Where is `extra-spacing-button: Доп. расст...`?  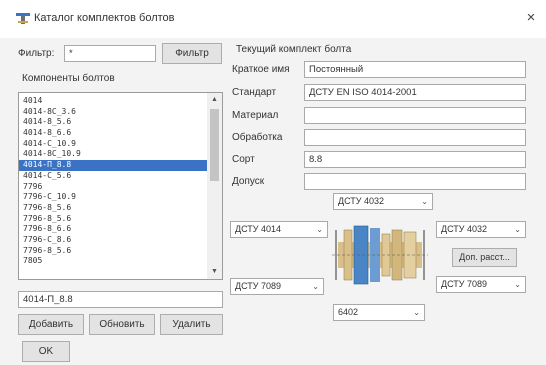
extra-spacing-button: Доп. расст... is located at coordinates (484, 257).